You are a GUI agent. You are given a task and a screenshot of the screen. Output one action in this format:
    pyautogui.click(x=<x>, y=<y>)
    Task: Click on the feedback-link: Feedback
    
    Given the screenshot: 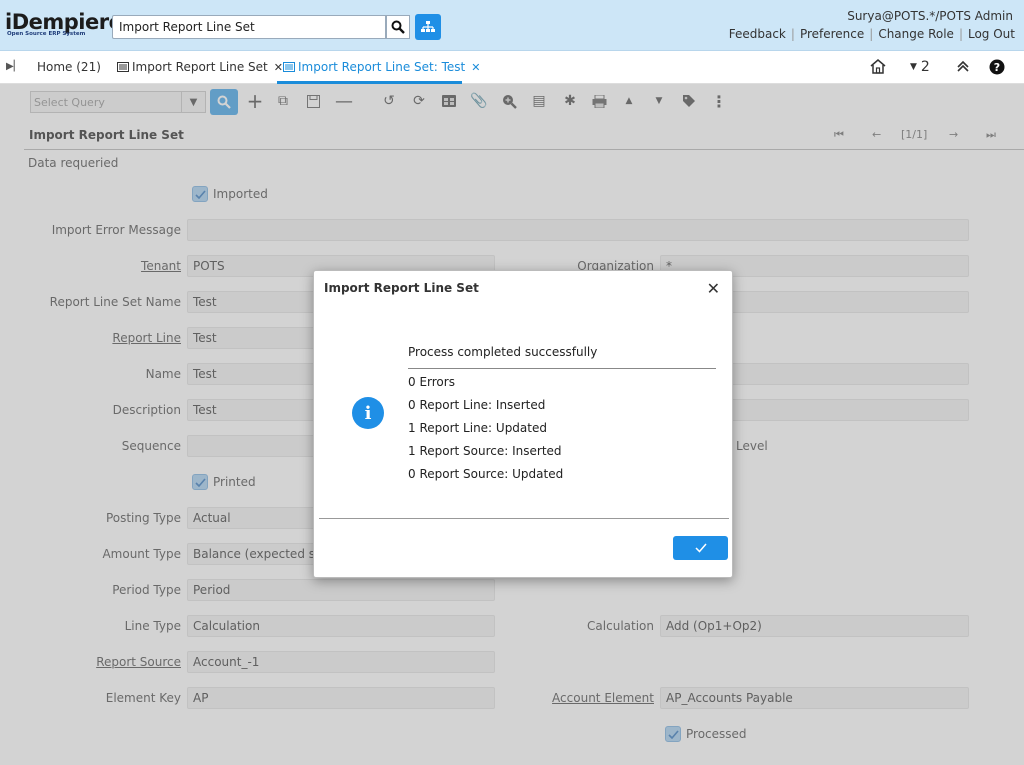 What is the action you would take?
    pyautogui.click(x=757, y=34)
    